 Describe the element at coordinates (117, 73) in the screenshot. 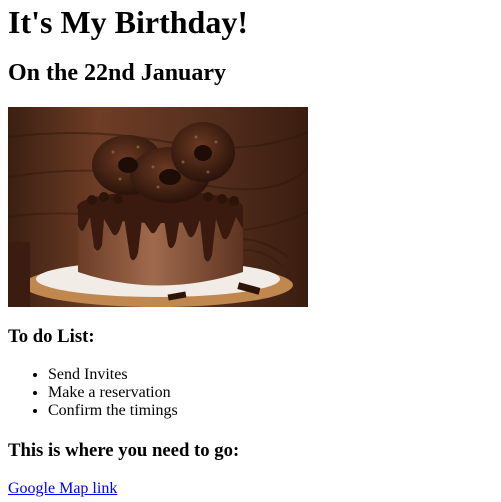

I see `page-subtitle: On the 22nd January` at that location.